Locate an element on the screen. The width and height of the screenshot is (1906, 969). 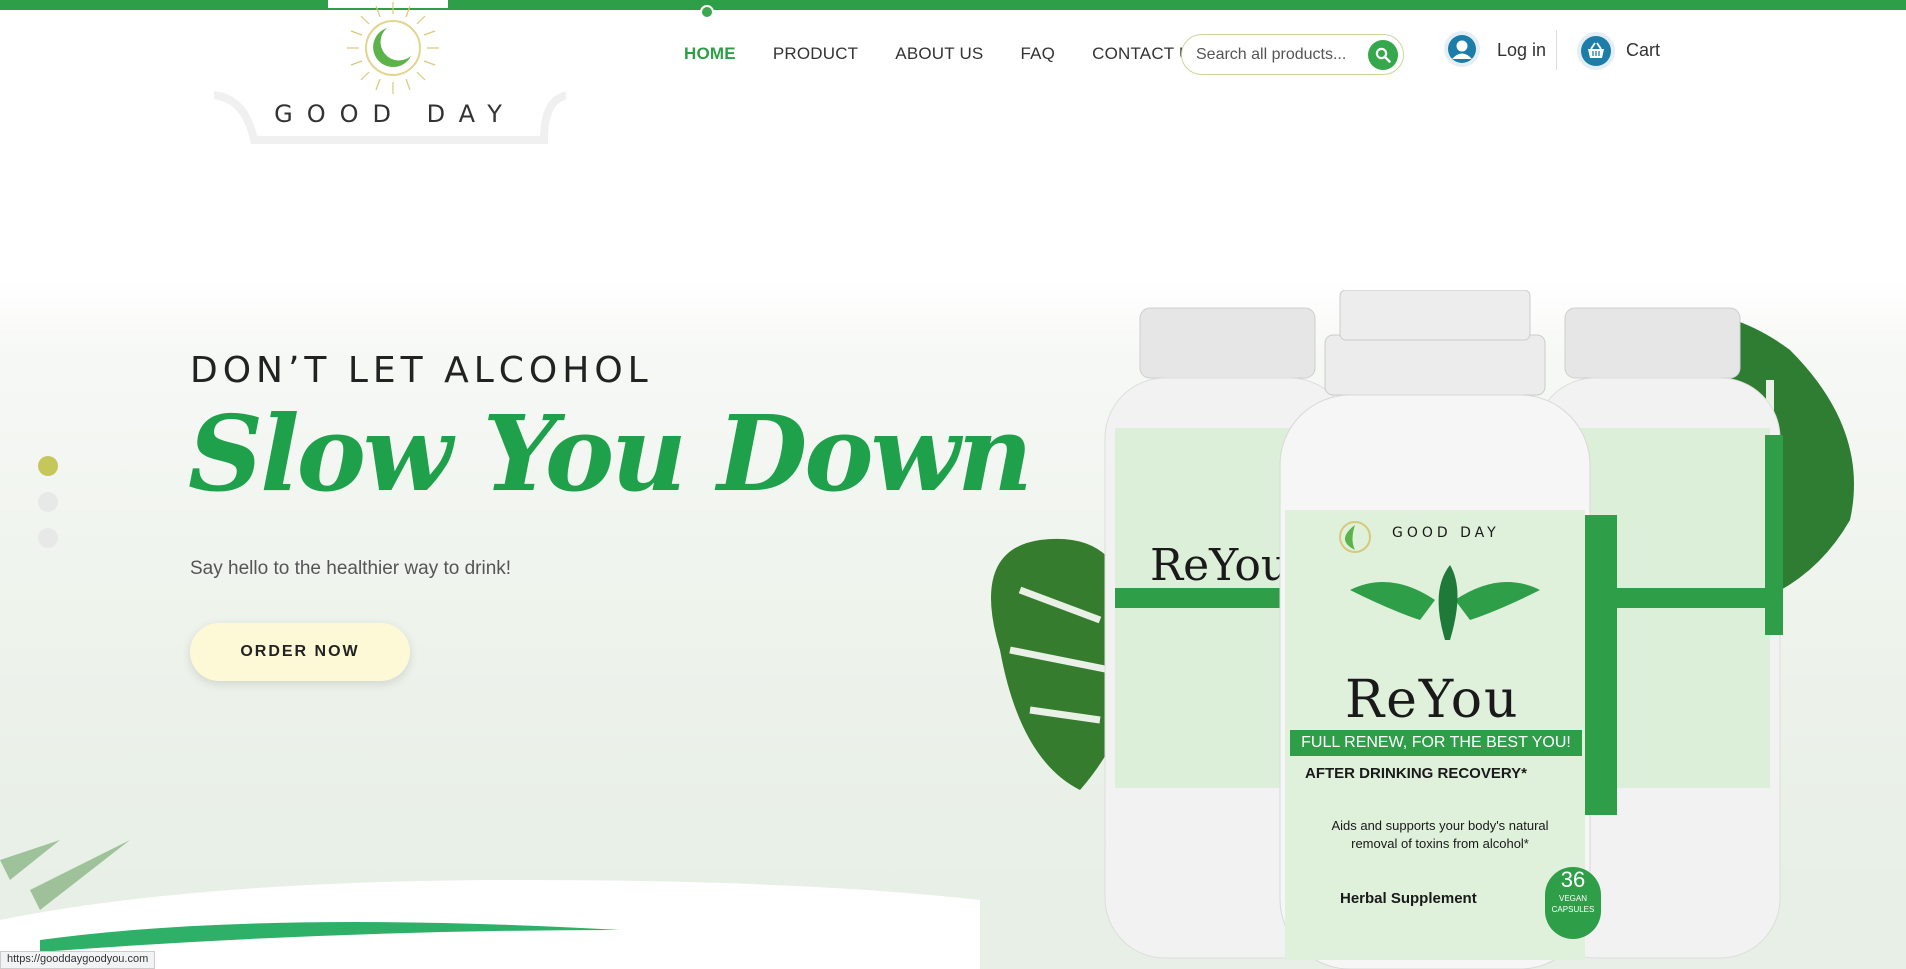
search-box is located at coordinates (1292, 54).